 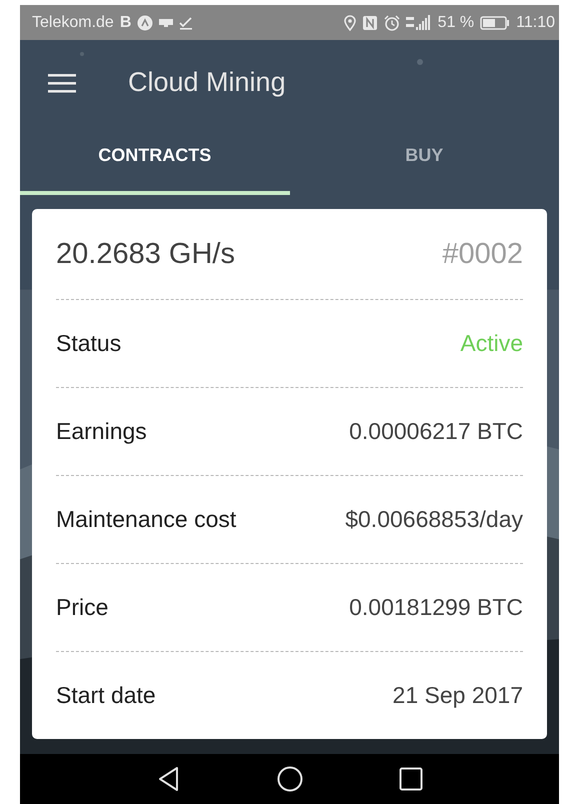 What do you see at coordinates (419, 22) in the screenshot?
I see `lte-signal-icon` at bounding box center [419, 22].